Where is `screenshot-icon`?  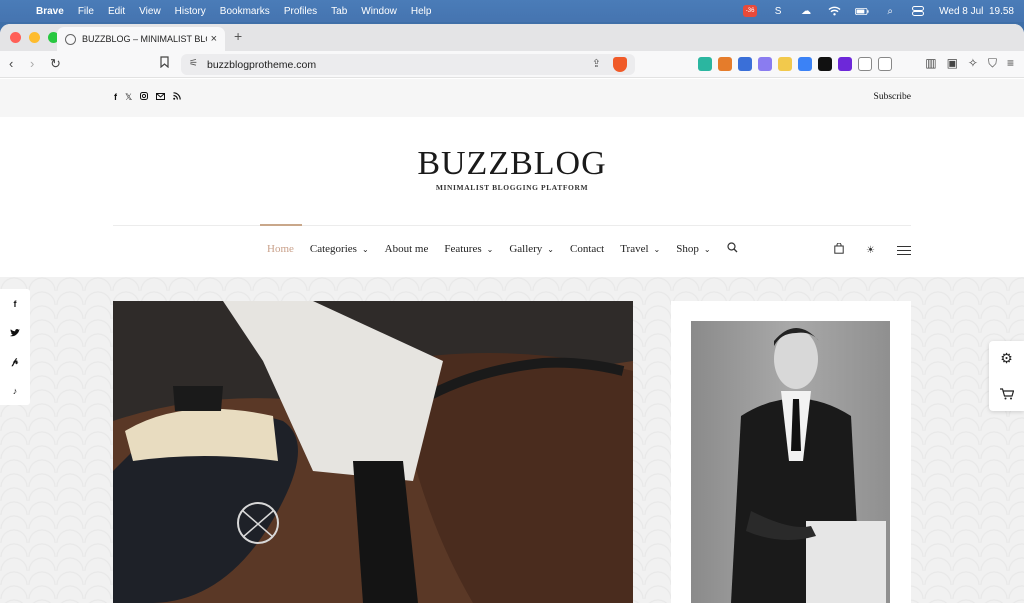
screenshot-icon is located at coordinates (885, 64).